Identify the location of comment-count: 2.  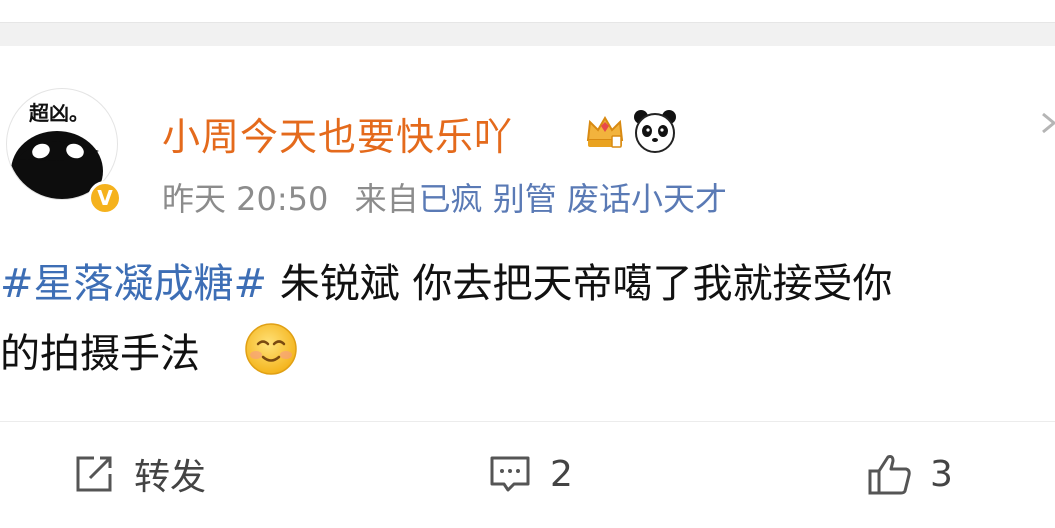
(561, 474).